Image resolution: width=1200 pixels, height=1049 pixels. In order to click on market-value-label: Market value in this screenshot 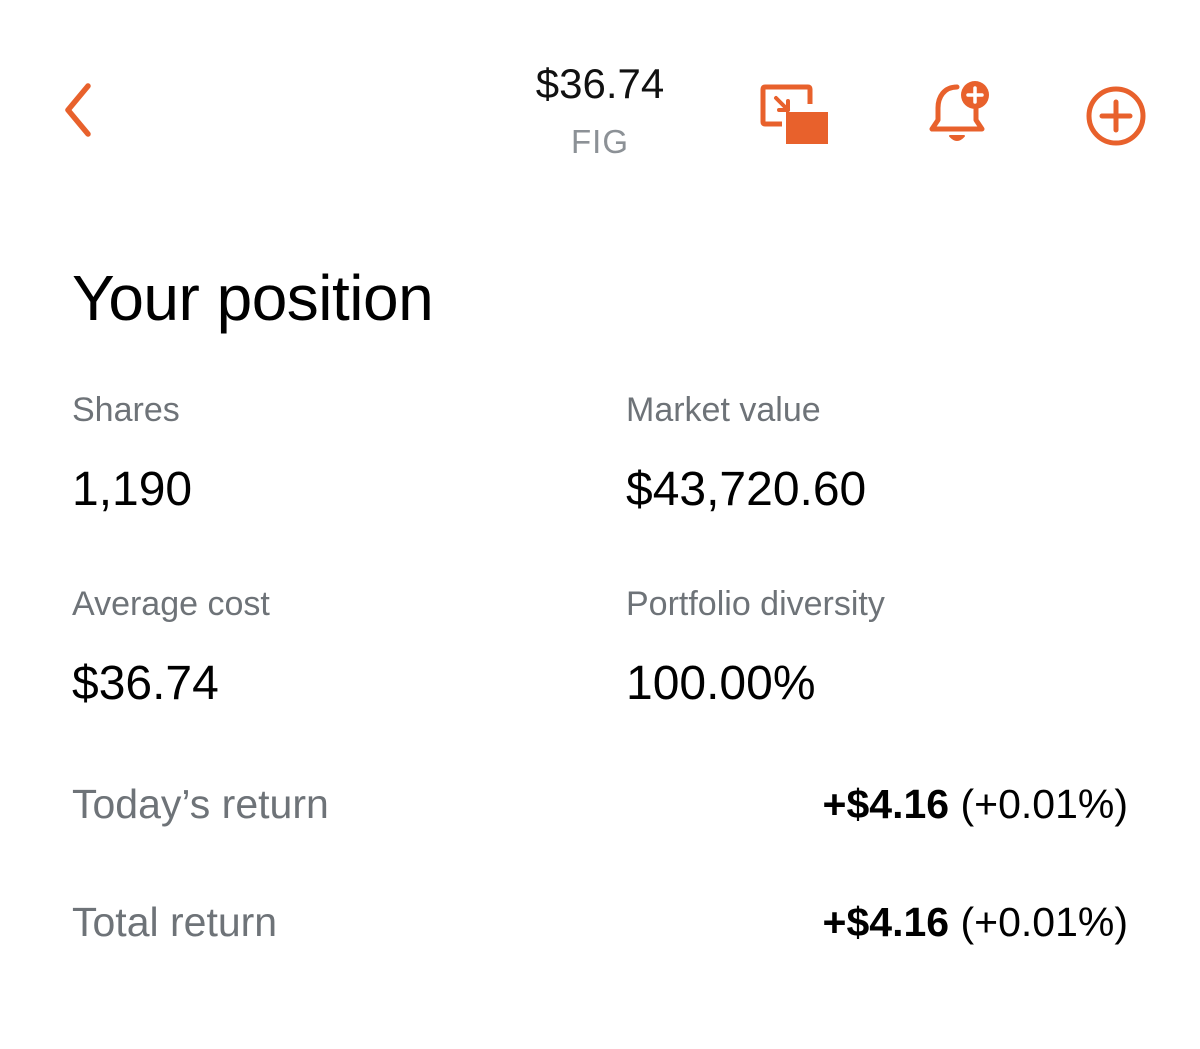, I will do `click(723, 410)`.